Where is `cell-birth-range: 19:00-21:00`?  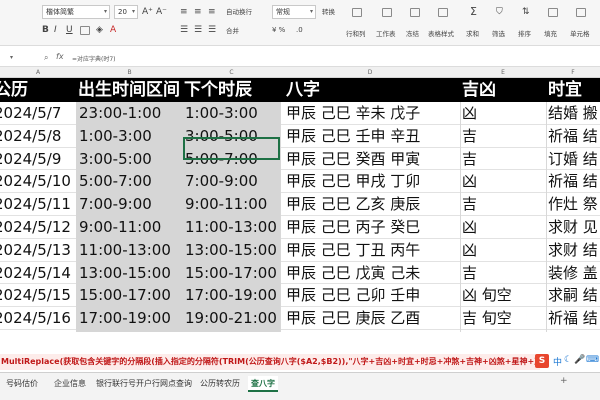
cell-birth-range: 19:00-21:00 is located at coordinates (129, 331).